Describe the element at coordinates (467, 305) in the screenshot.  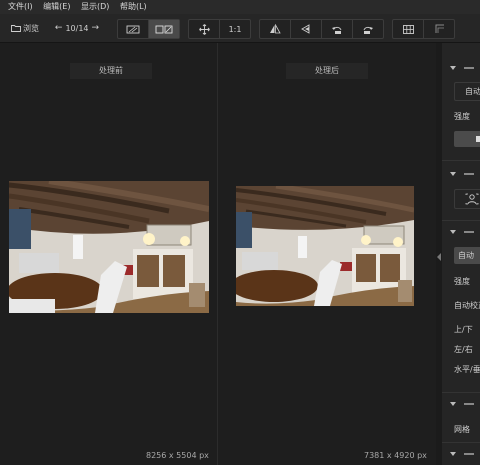
I see `auto-correct-label: 自动校正` at that location.